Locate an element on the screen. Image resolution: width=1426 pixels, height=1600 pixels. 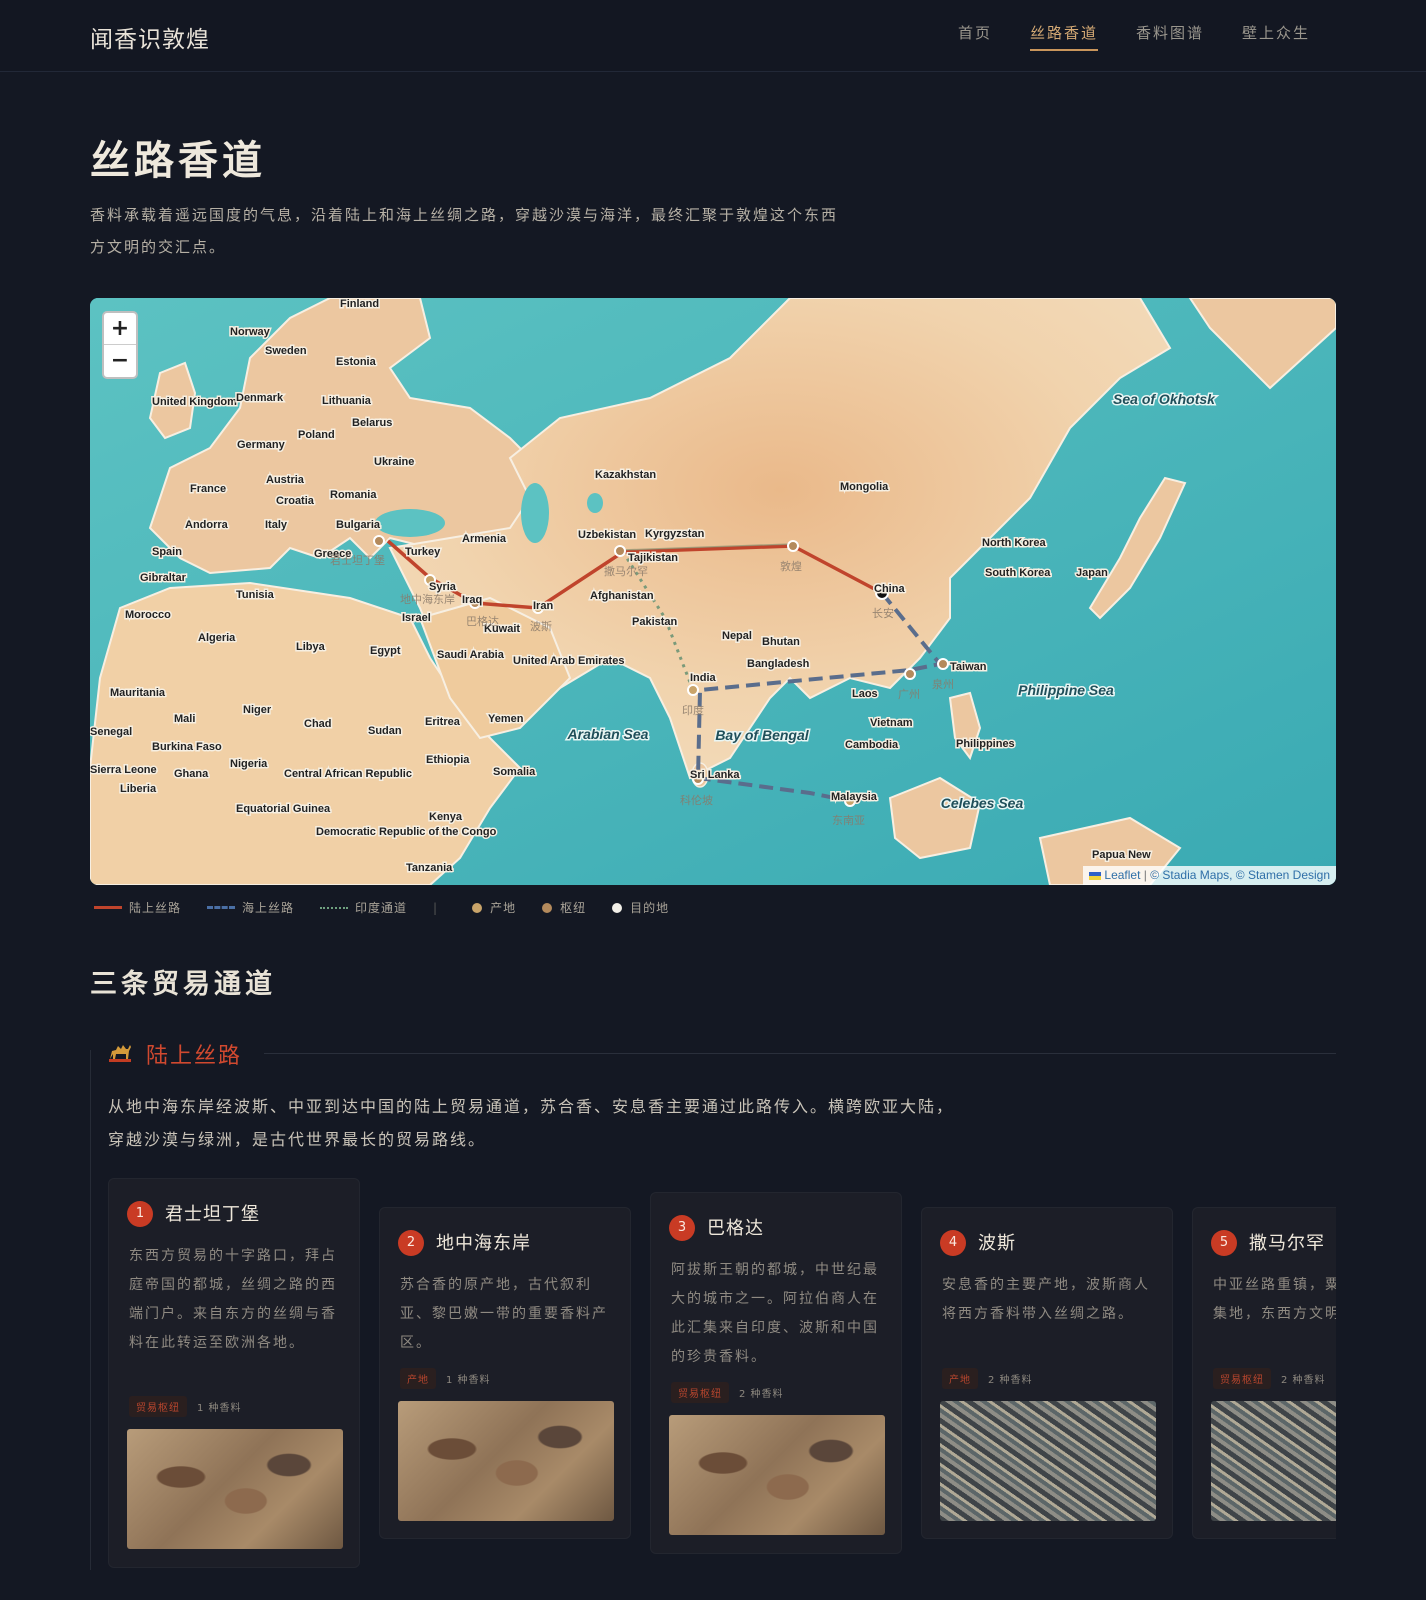
stop-number-badge: 5 is located at coordinates (1224, 1243).